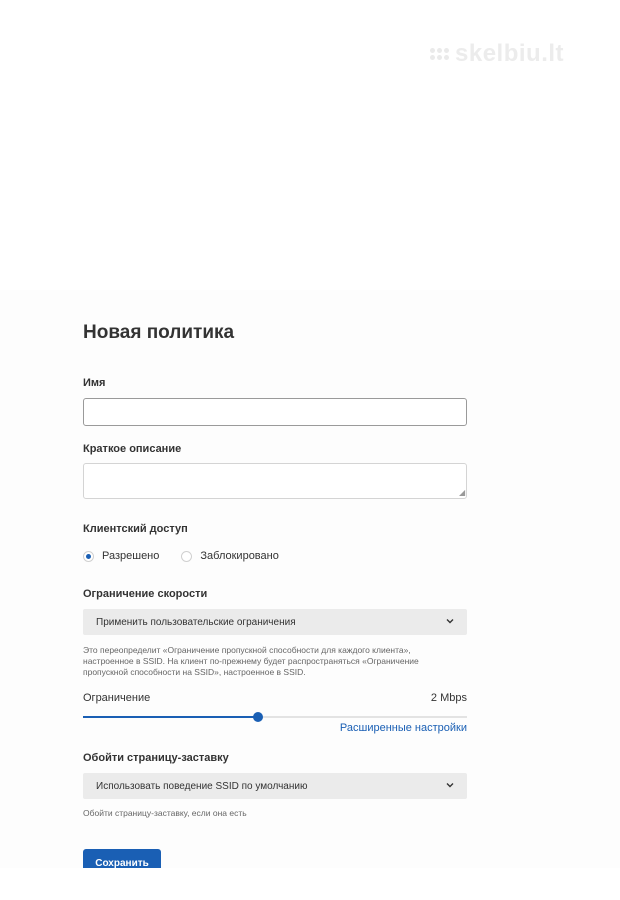 This screenshot has height=900, width=620. What do you see at coordinates (310, 884) in the screenshot?
I see `bottom-cutoff` at bounding box center [310, 884].